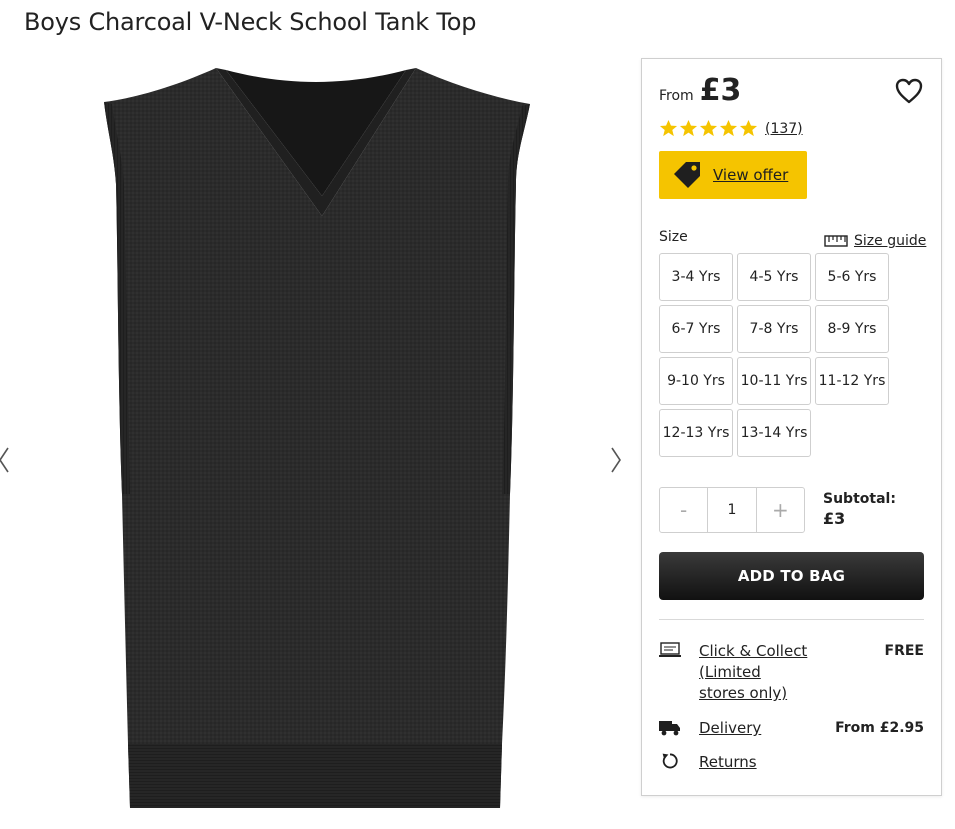 This screenshot has width=955, height=829. What do you see at coordinates (250, 22) in the screenshot?
I see `page-title: Boys Charcoal V-Neck School Tank Top` at bounding box center [250, 22].